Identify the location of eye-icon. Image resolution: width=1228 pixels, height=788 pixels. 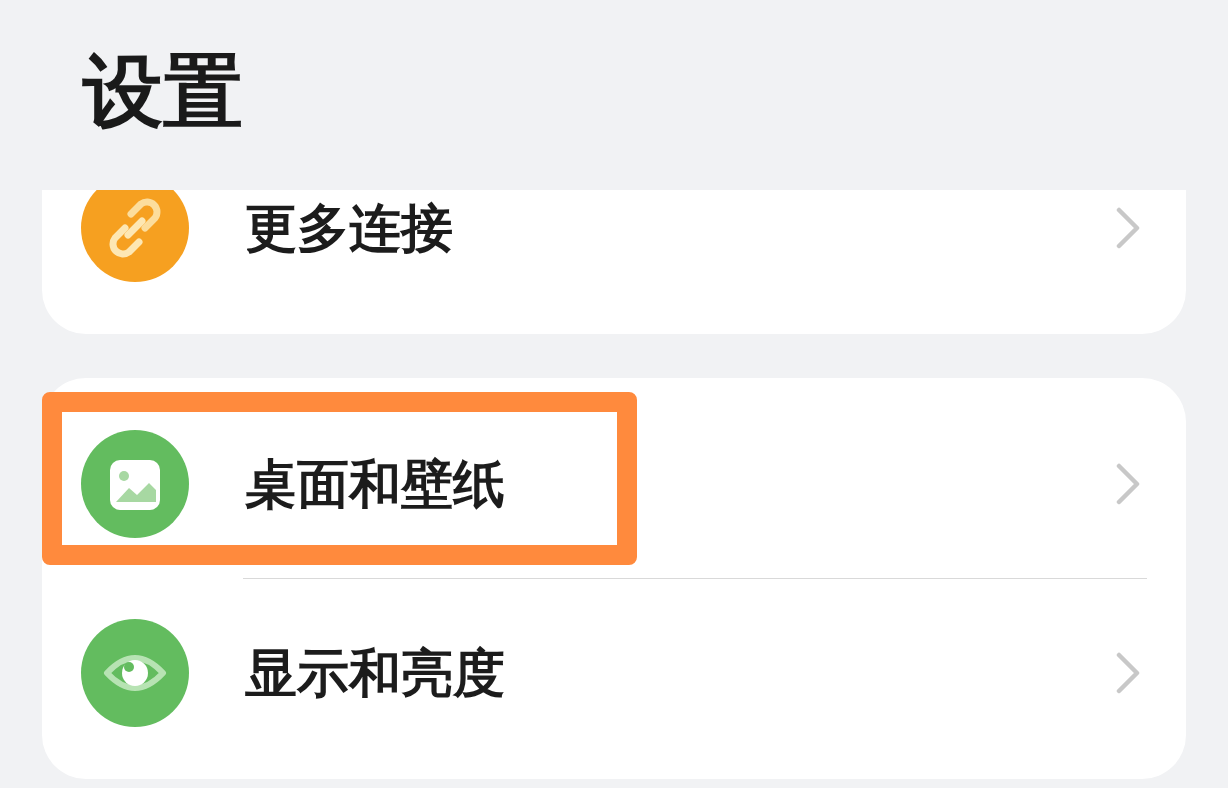
(135, 673).